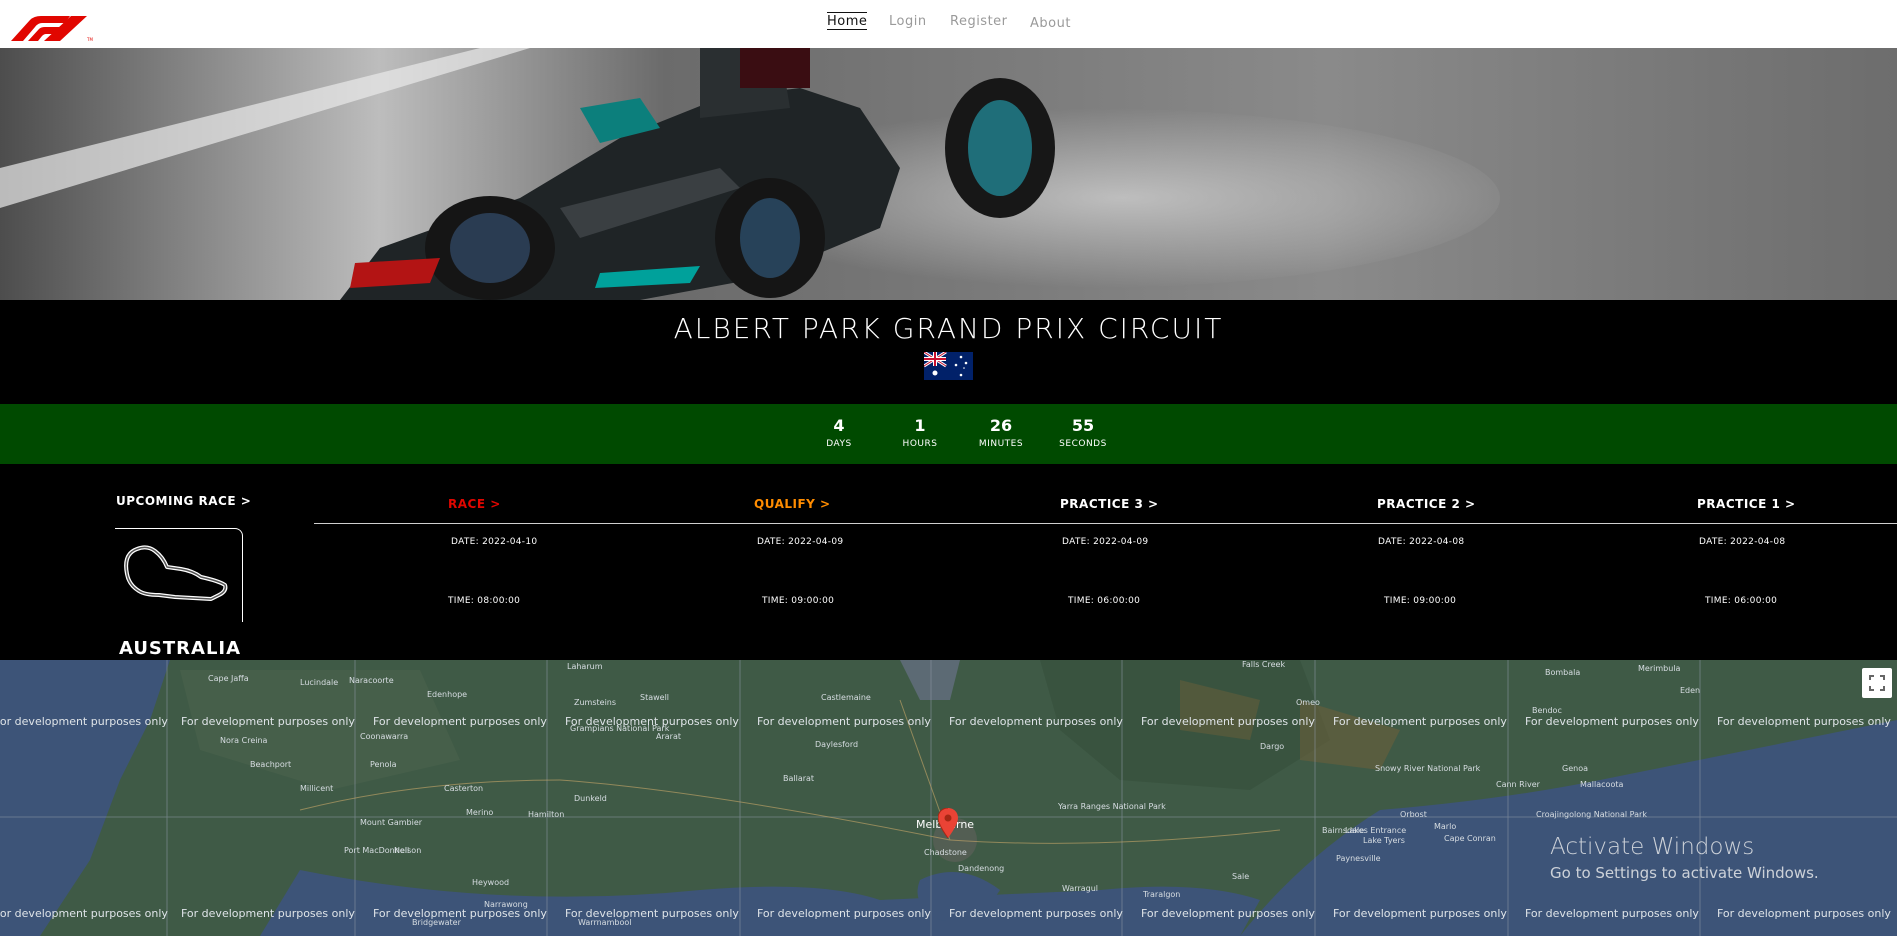 The height and width of the screenshot is (936, 1897). I want to click on session-qualify-title: QUALIFY >, so click(792, 504).